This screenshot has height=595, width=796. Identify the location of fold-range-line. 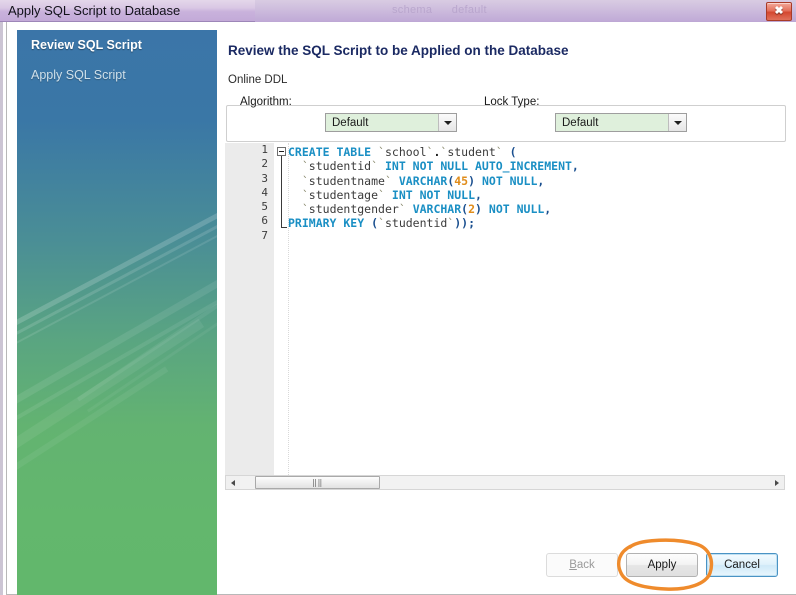
(281, 192).